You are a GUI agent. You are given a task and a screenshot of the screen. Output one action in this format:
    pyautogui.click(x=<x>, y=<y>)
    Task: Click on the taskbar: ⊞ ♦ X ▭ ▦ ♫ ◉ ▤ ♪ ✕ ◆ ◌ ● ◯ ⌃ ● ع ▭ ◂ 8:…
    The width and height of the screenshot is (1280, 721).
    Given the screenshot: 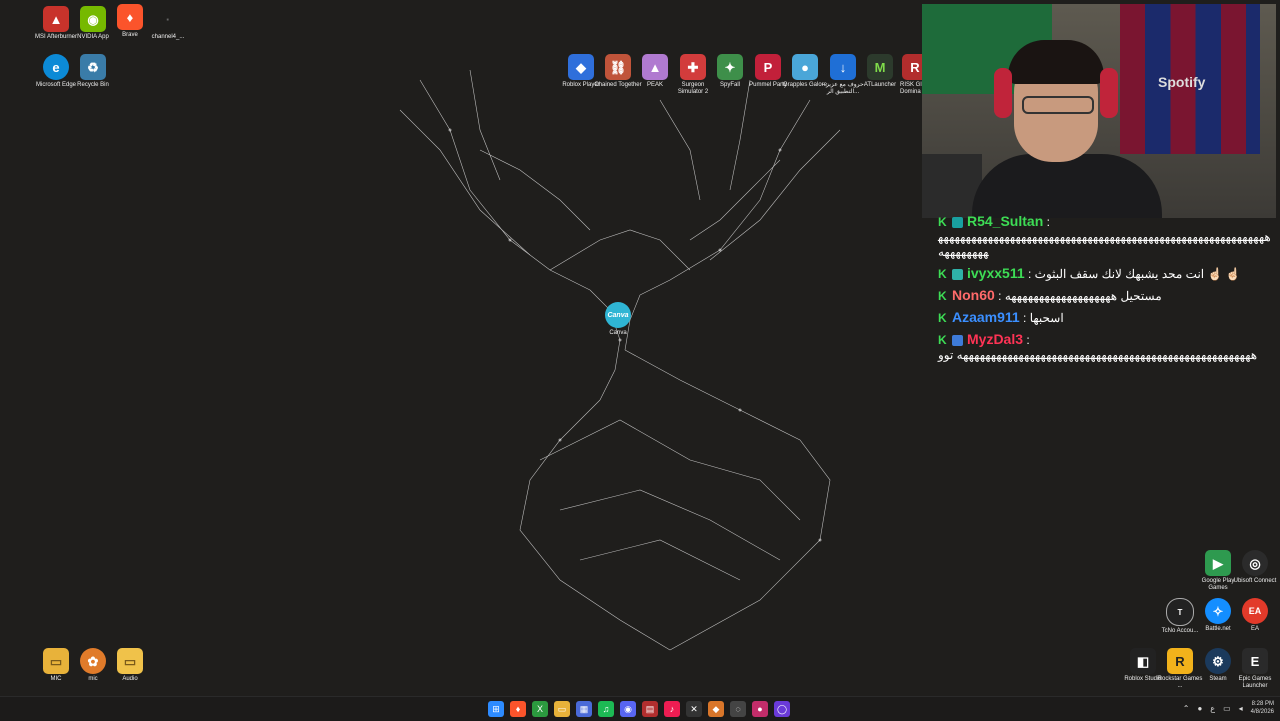 What is the action you would take?
    pyautogui.click(x=640, y=708)
    